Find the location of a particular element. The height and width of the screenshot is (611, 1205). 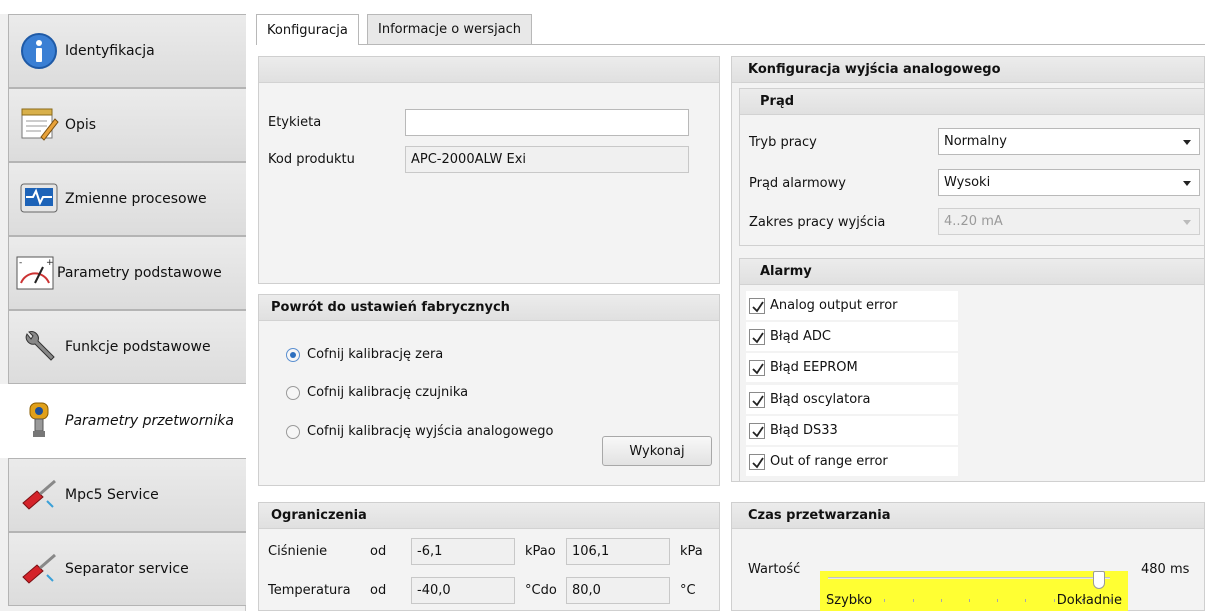

sidebar-item-label: Parametry podstawowe is located at coordinates (139, 273).